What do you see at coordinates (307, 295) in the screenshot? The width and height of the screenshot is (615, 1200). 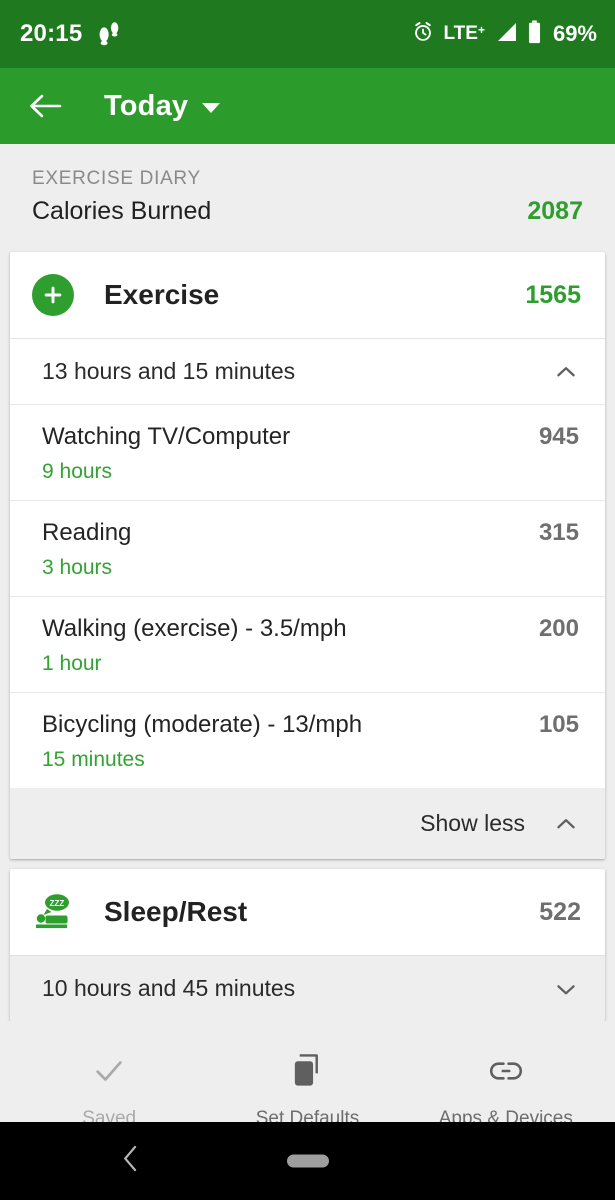 I see `exercise-card-header: Exercise 1565` at bounding box center [307, 295].